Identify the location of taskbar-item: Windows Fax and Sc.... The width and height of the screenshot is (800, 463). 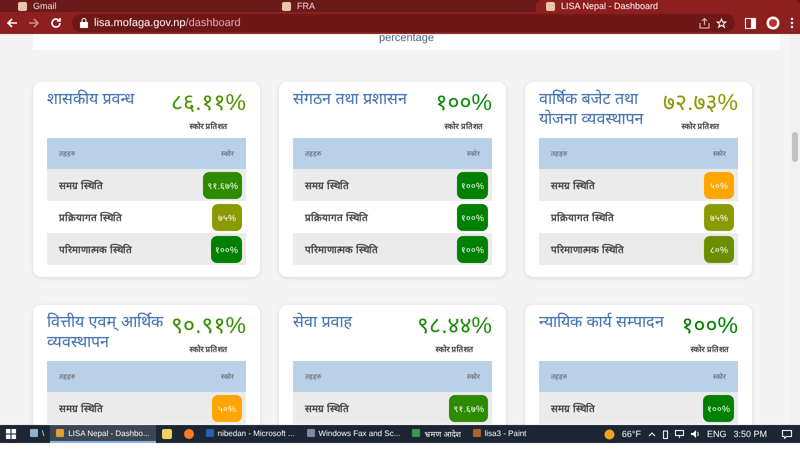
(353, 434).